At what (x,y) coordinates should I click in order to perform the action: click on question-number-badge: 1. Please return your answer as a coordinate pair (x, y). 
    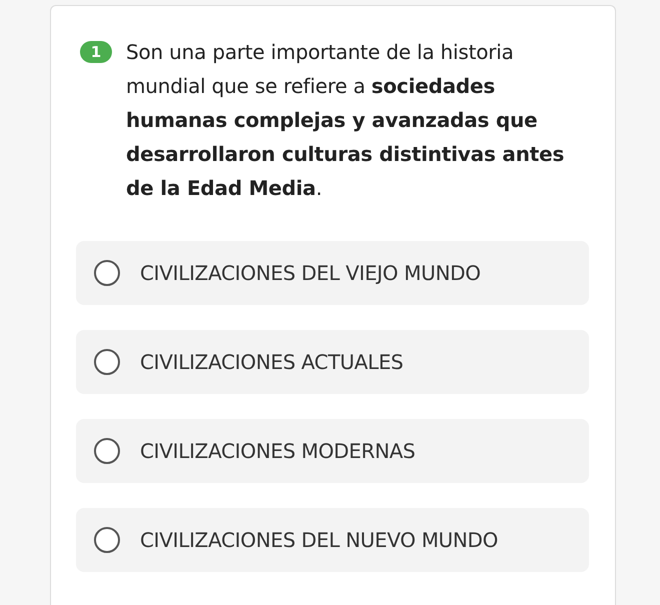
    Looking at the image, I should click on (96, 52).